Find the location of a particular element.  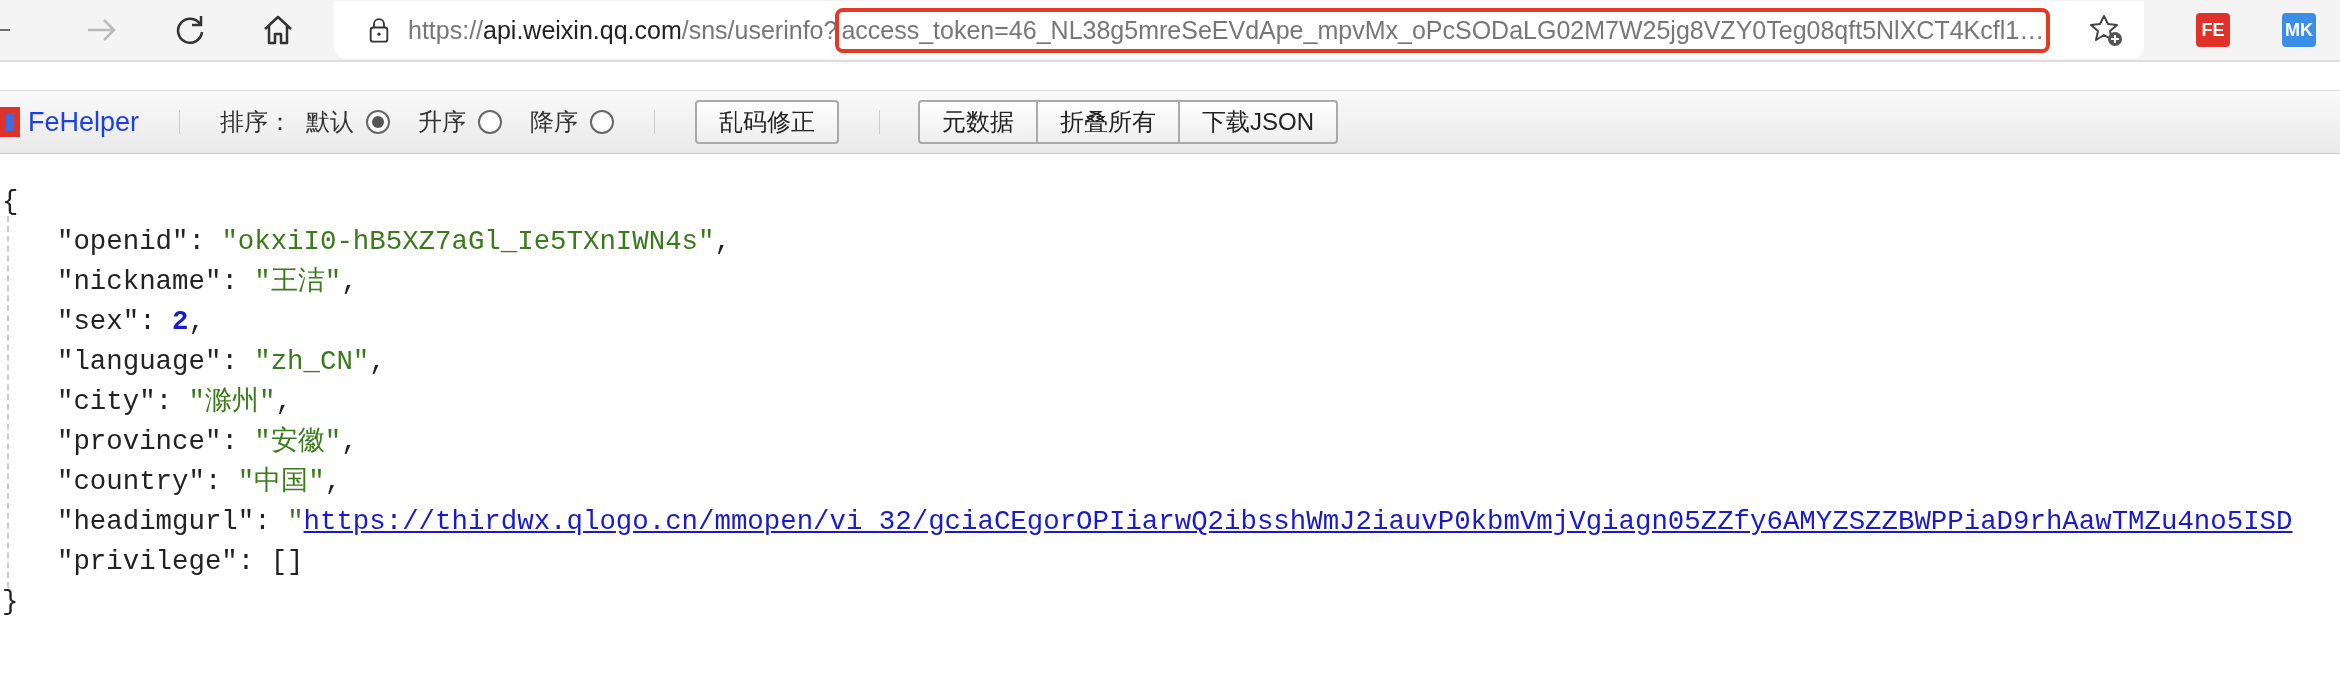

json-string-value: "中国" is located at coordinates (281, 482).